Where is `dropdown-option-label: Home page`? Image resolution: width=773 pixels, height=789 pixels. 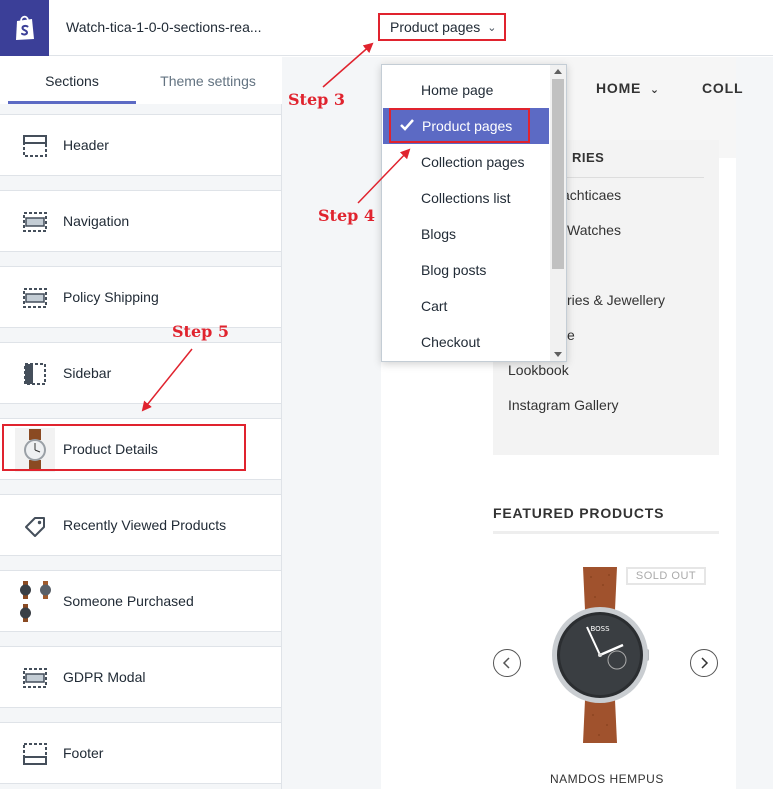
dropdown-option-label: Home page is located at coordinates (457, 90).